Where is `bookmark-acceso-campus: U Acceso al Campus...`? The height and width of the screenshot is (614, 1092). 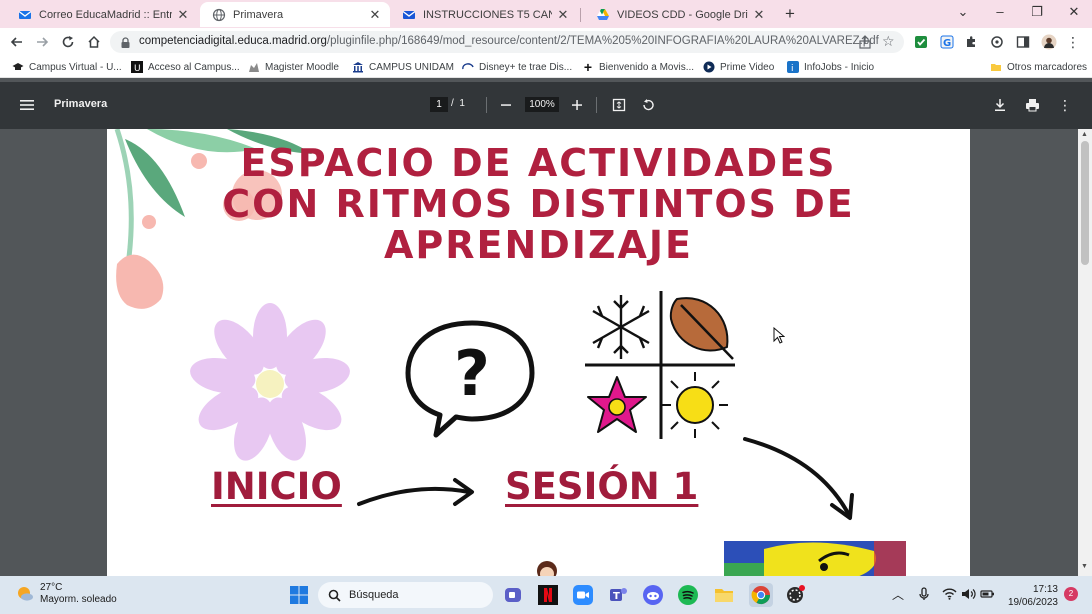 bookmark-acceso-campus: U Acceso al Campus... is located at coordinates (185, 67).